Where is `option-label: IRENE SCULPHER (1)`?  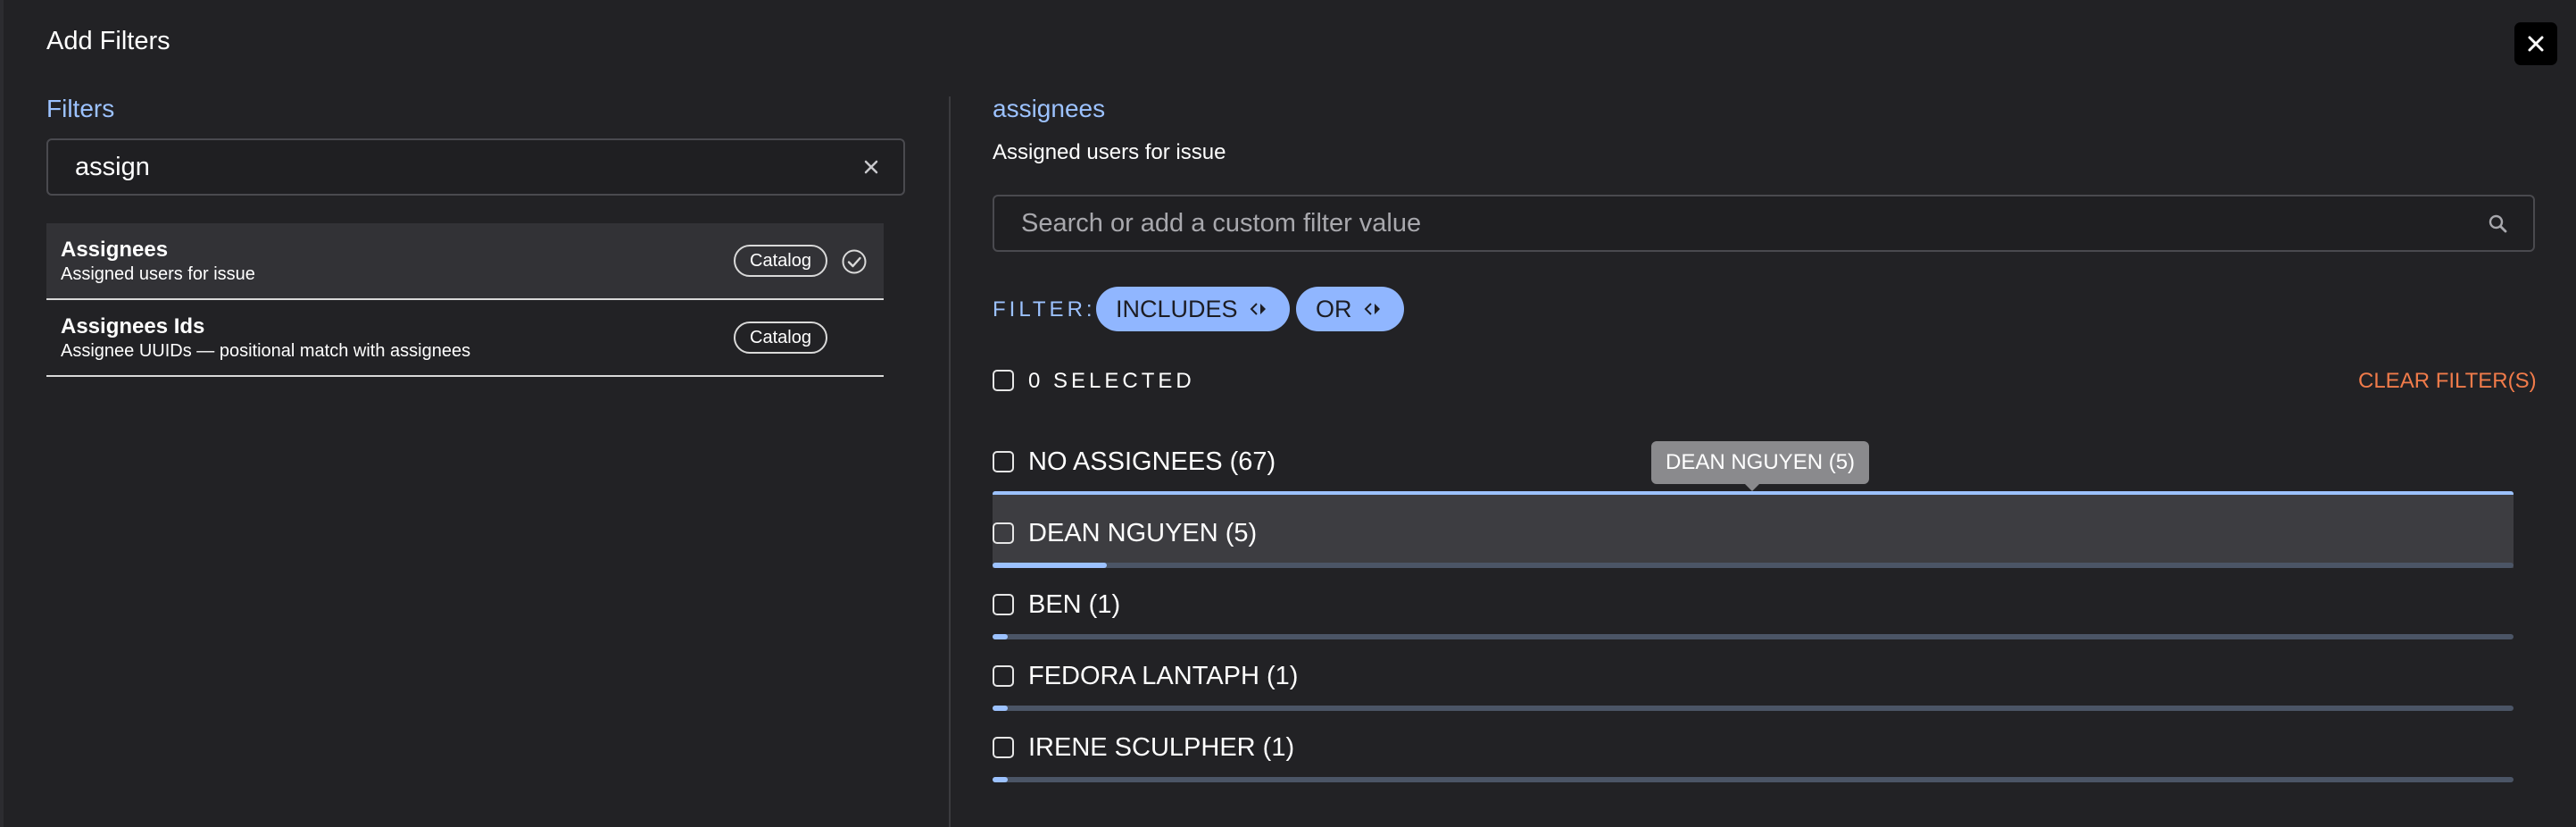 option-label: IRENE SCULPHER (1) is located at coordinates (1161, 747).